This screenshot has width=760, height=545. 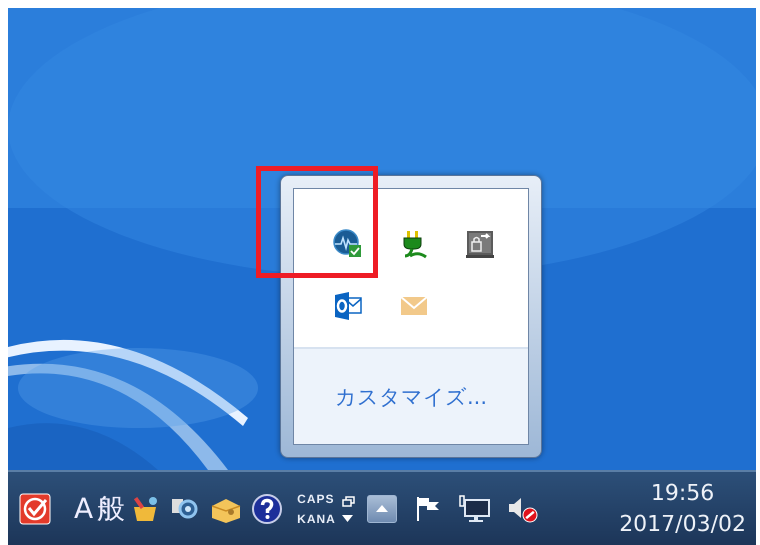 I want to click on ime-dictionary-indicator: 般, so click(x=111, y=509).